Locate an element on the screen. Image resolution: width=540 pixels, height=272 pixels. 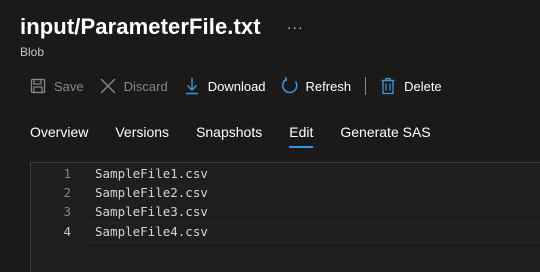
trash-icon is located at coordinates (388, 86).